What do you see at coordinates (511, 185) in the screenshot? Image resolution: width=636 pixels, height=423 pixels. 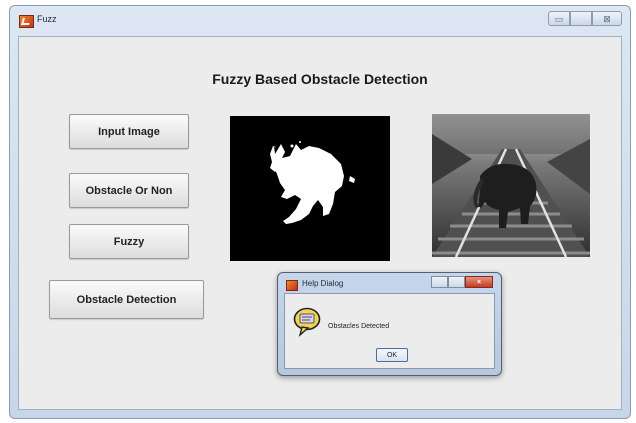 I see `elephant-railway-photo` at bounding box center [511, 185].